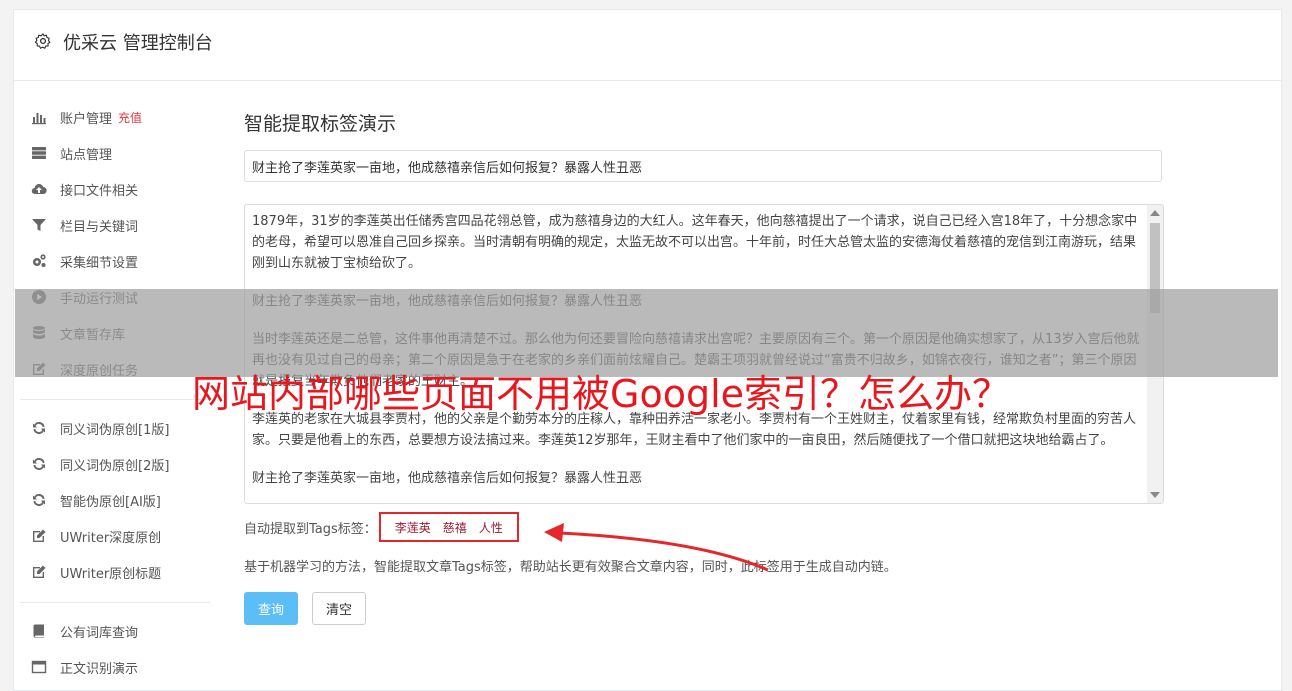  Describe the element at coordinates (39, 631) in the screenshot. I see `book-icon` at that location.